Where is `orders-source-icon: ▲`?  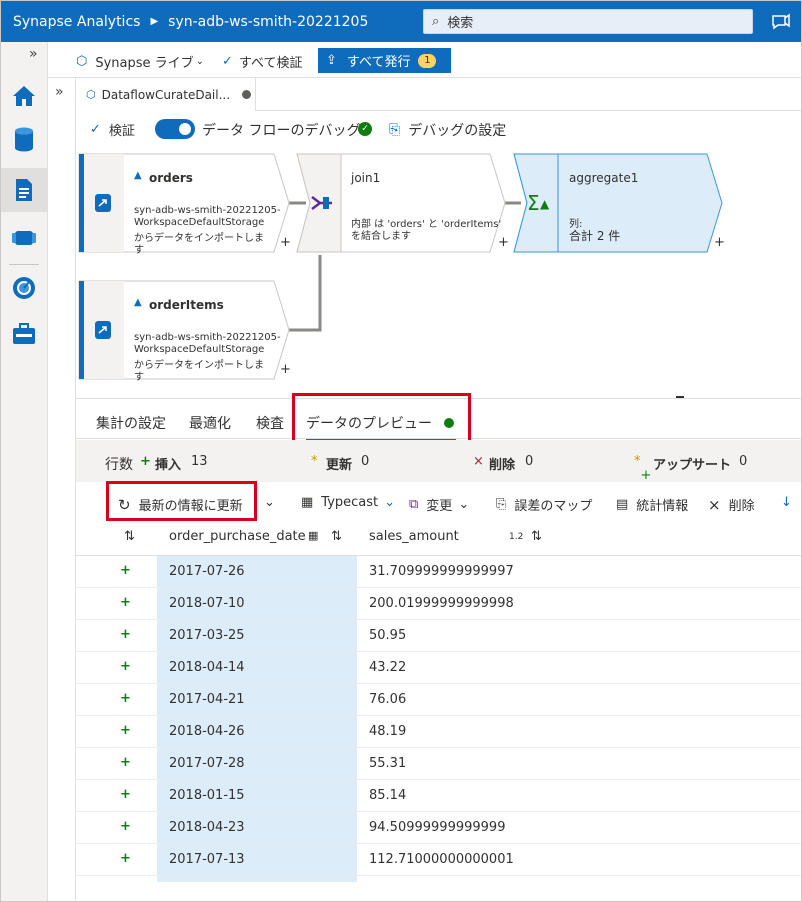
orders-source-icon: ▲ is located at coordinates (138, 175).